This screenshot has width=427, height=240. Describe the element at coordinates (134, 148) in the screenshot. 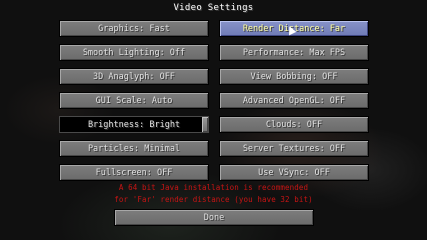

I see `particles-button: Particles: Minimal` at that location.